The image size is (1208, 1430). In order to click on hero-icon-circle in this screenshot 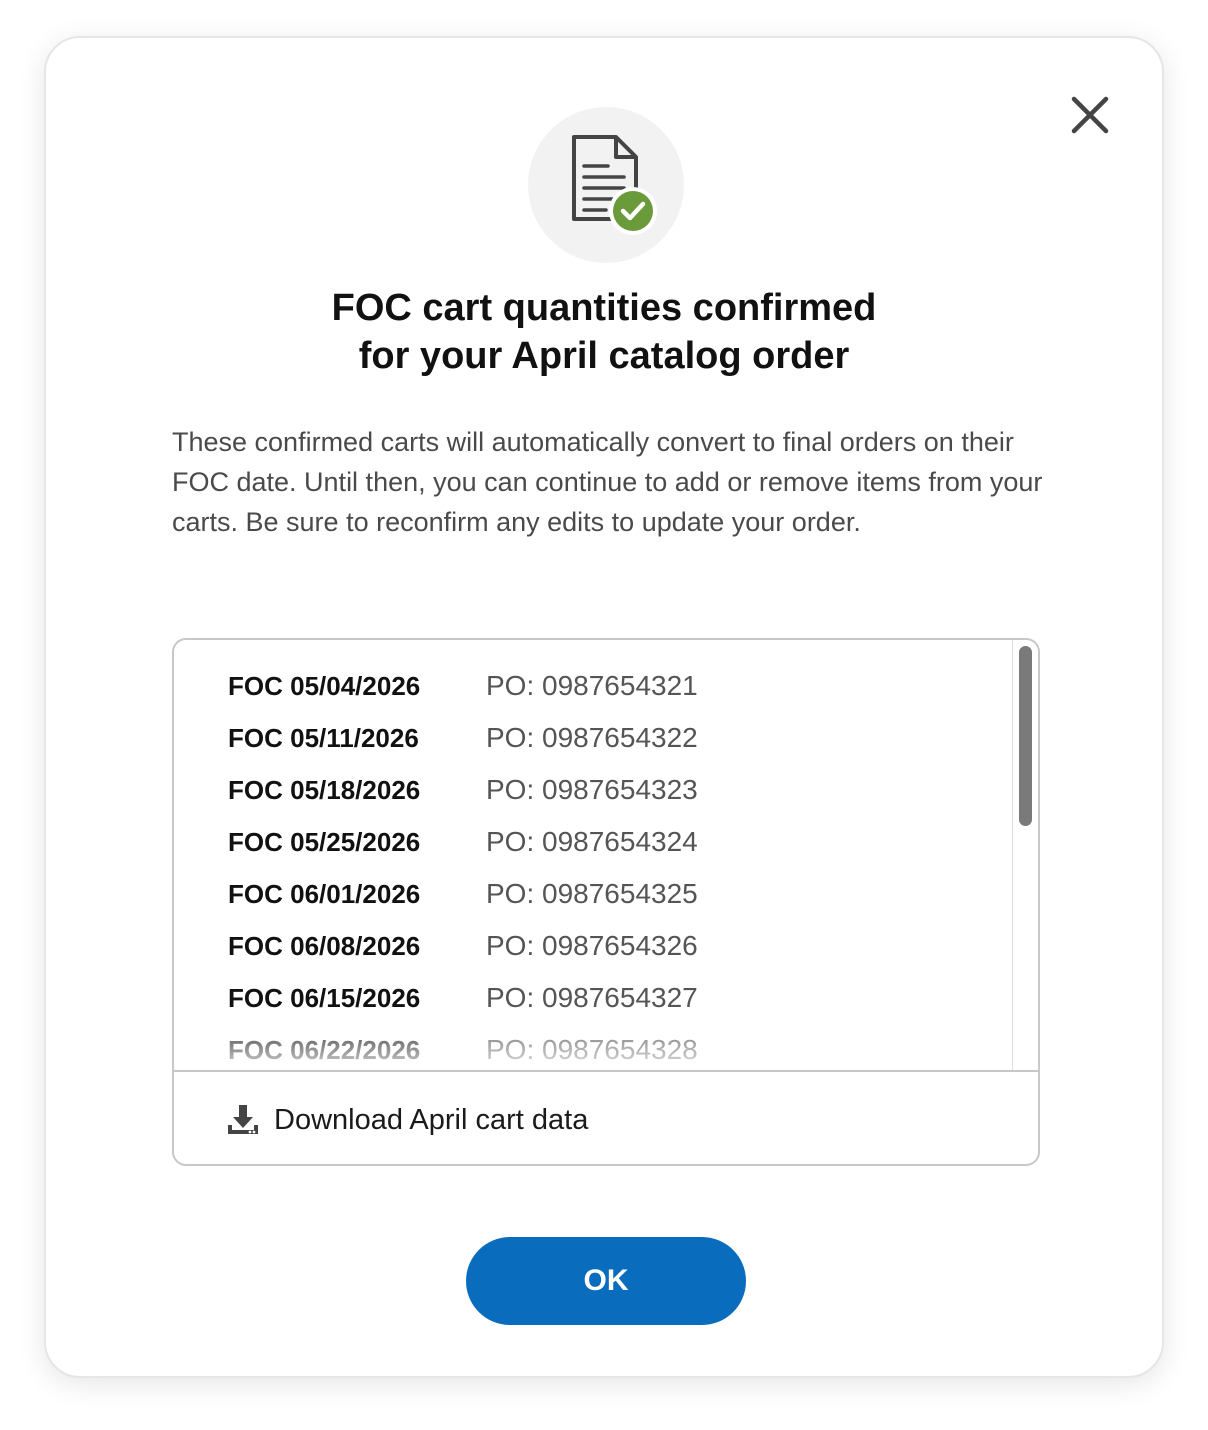, I will do `click(606, 185)`.